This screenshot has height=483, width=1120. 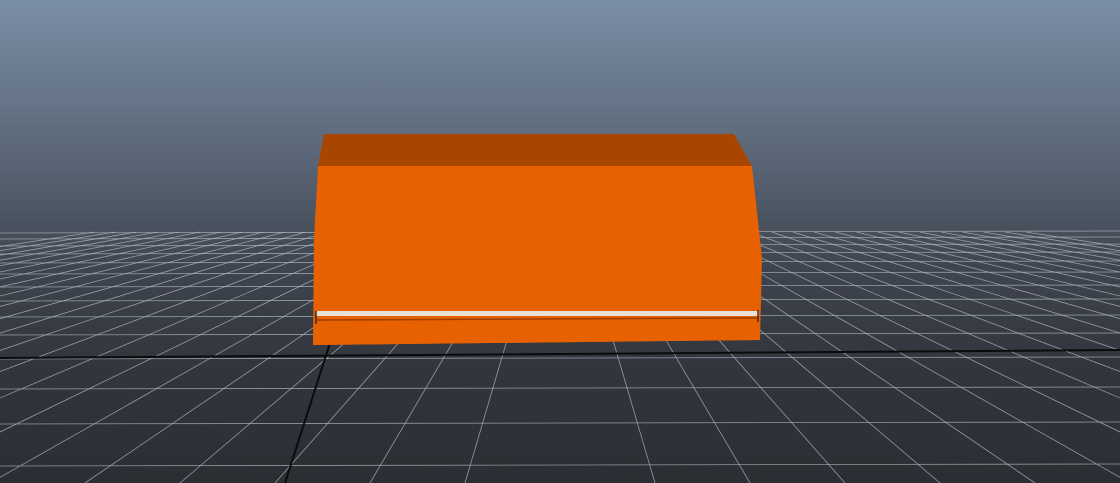 I want to click on z-axis-line, so click(x=307, y=412).